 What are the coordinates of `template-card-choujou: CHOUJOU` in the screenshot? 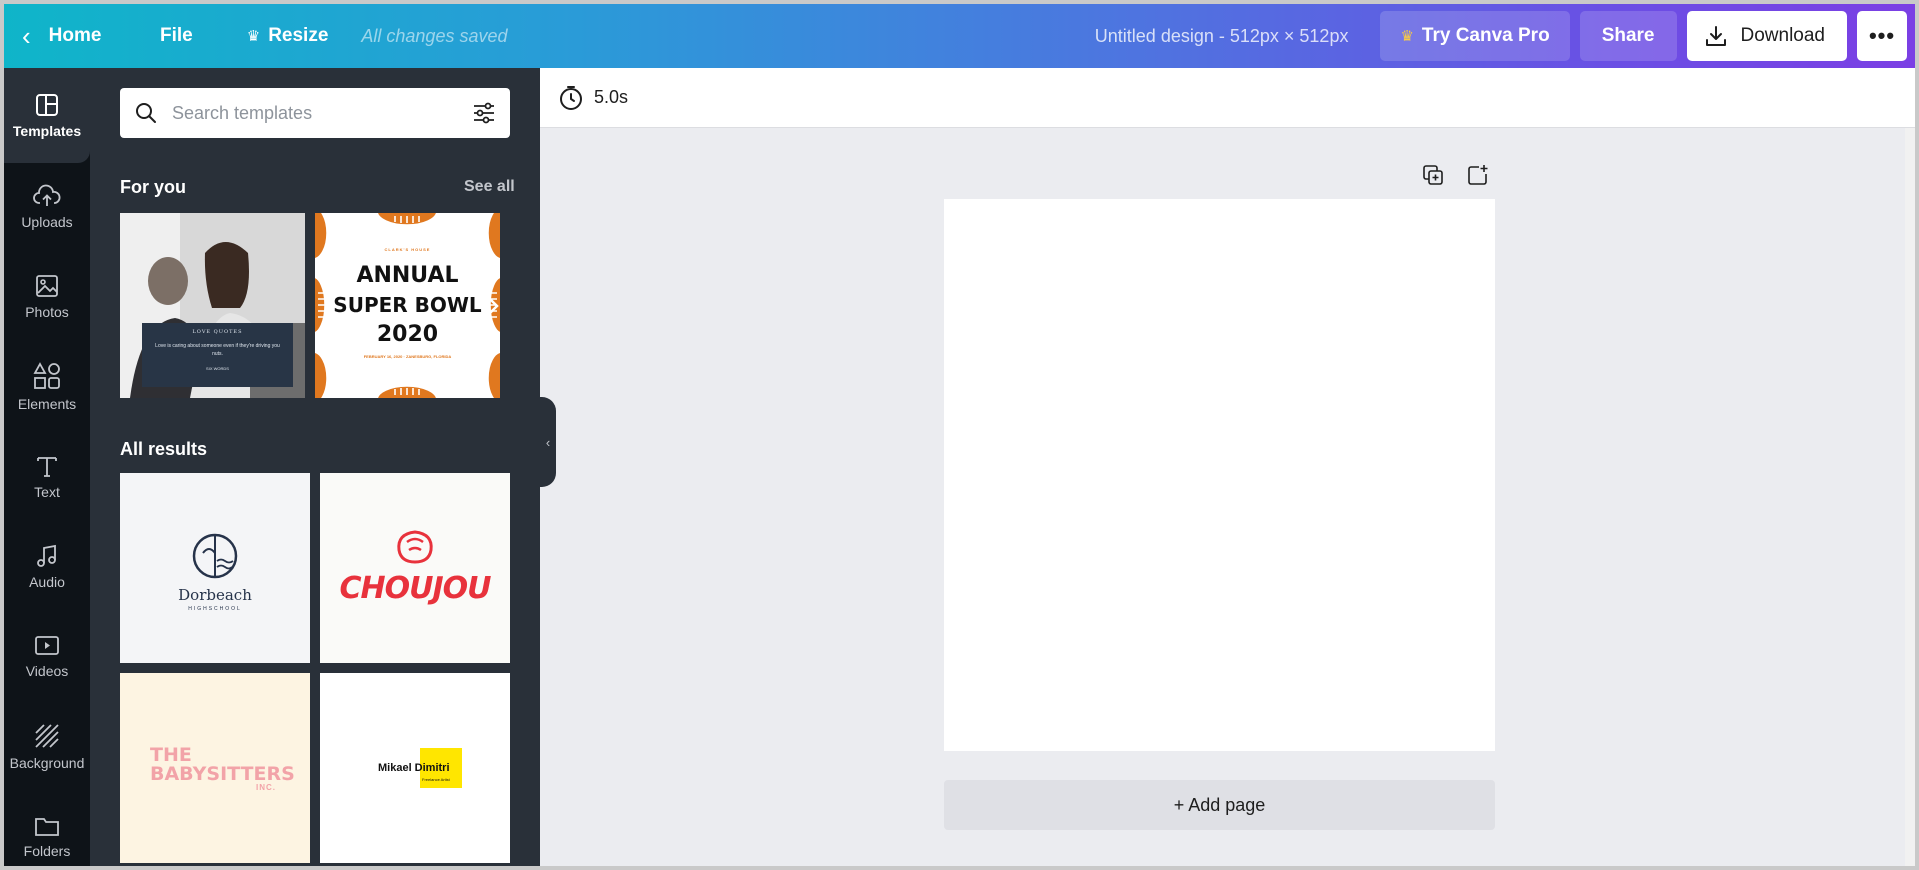 It's located at (415, 568).